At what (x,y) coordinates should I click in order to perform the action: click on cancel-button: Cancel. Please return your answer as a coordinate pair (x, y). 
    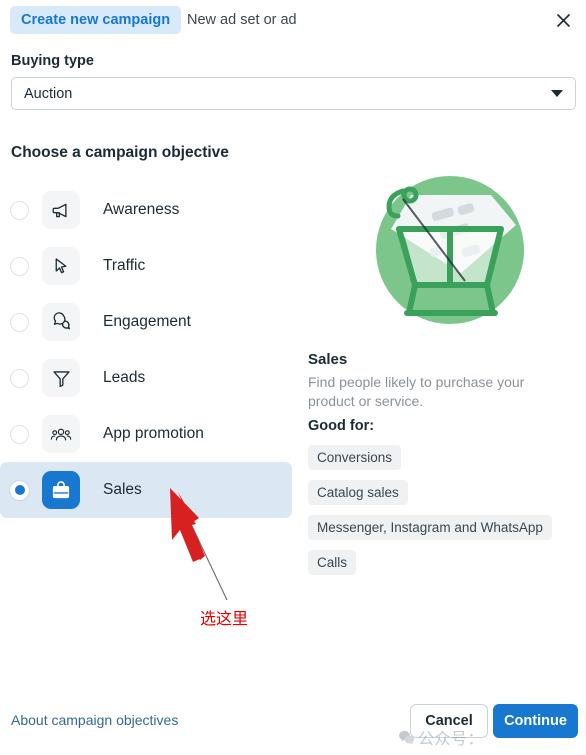
    Looking at the image, I should click on (449, 721).